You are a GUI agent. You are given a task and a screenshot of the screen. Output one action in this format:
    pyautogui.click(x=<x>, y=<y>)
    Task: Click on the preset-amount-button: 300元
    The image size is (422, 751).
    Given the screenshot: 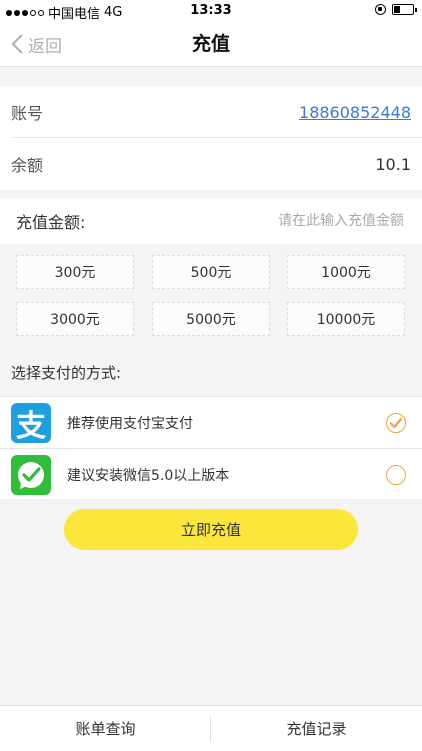 What is the action you would take?
    pyautogui.click(x=75, y=272)
    